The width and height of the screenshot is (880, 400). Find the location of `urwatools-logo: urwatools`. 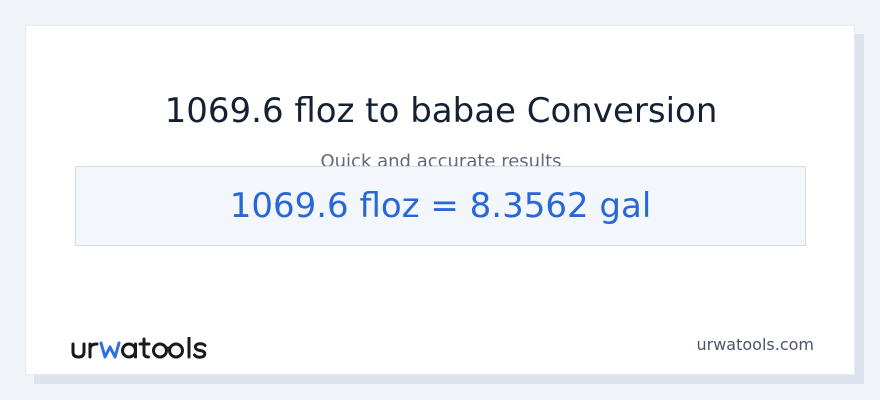

urwatools-logo: urwatools is located at coordinates (139, 348).